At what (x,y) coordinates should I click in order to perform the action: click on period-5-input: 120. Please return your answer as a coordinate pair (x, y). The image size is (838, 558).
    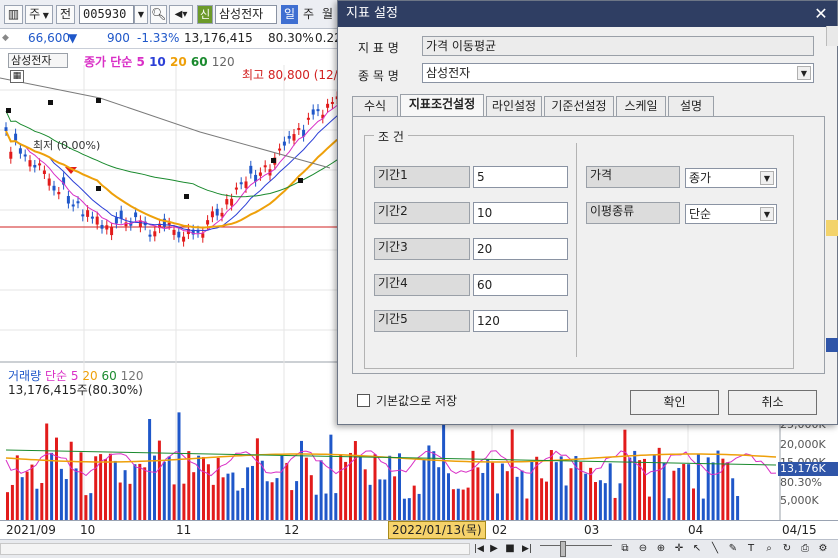
    Looking at the image, I should click on (520, 321).